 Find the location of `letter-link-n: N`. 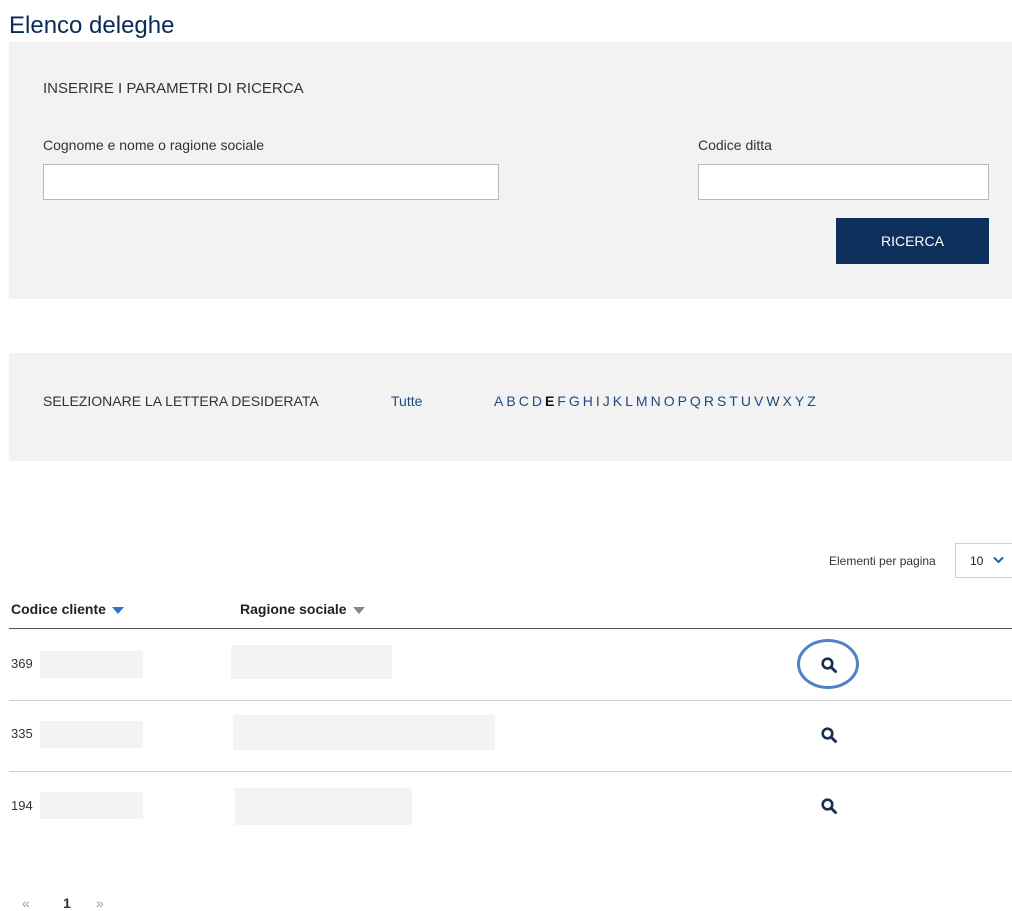

letter-link-n: N is located at coordinates (656, 401).